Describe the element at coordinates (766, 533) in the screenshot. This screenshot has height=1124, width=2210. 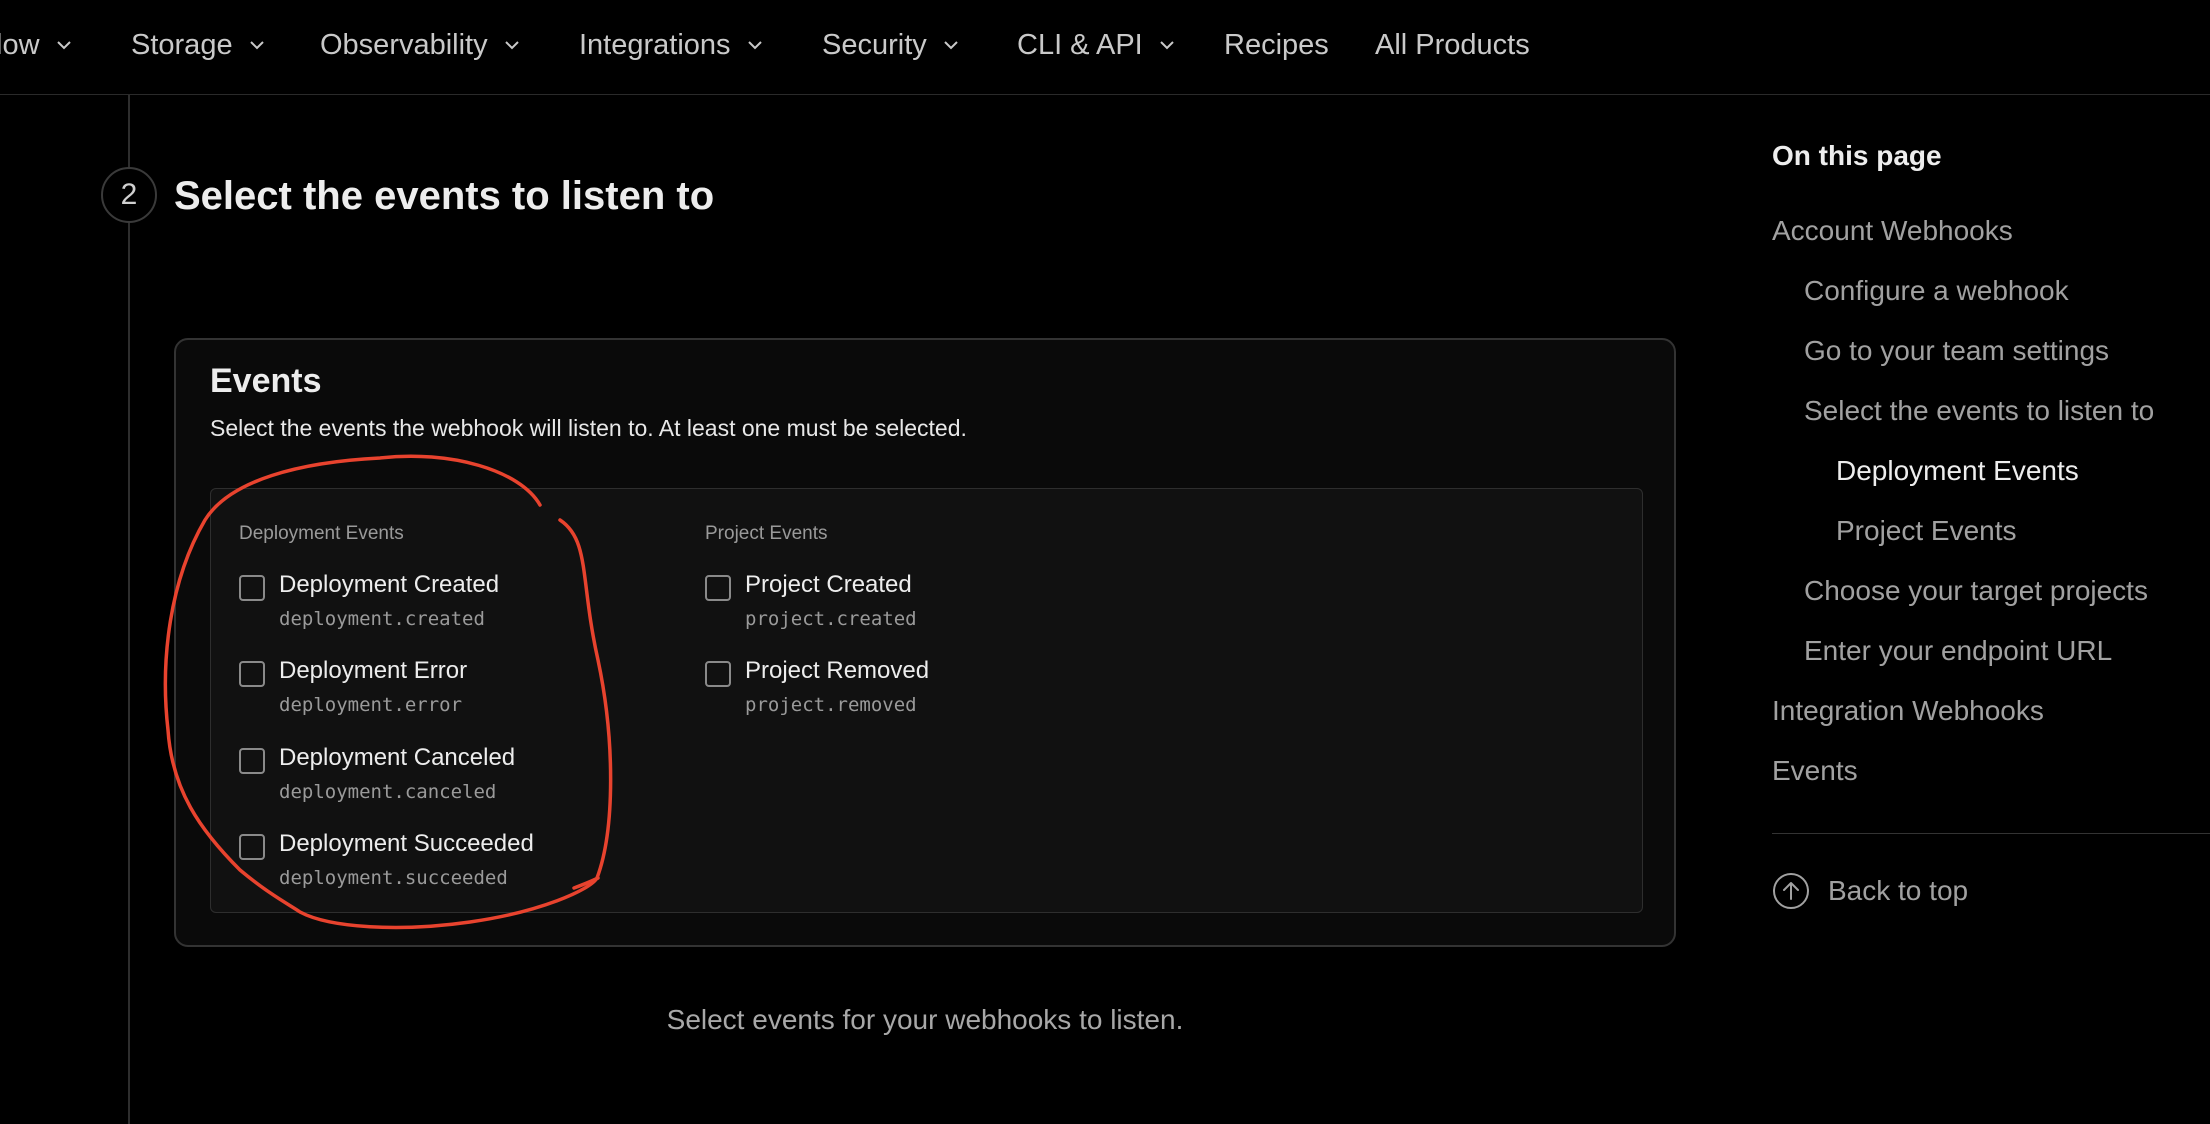
I see `group-title-project-events: Project Events` at that location.